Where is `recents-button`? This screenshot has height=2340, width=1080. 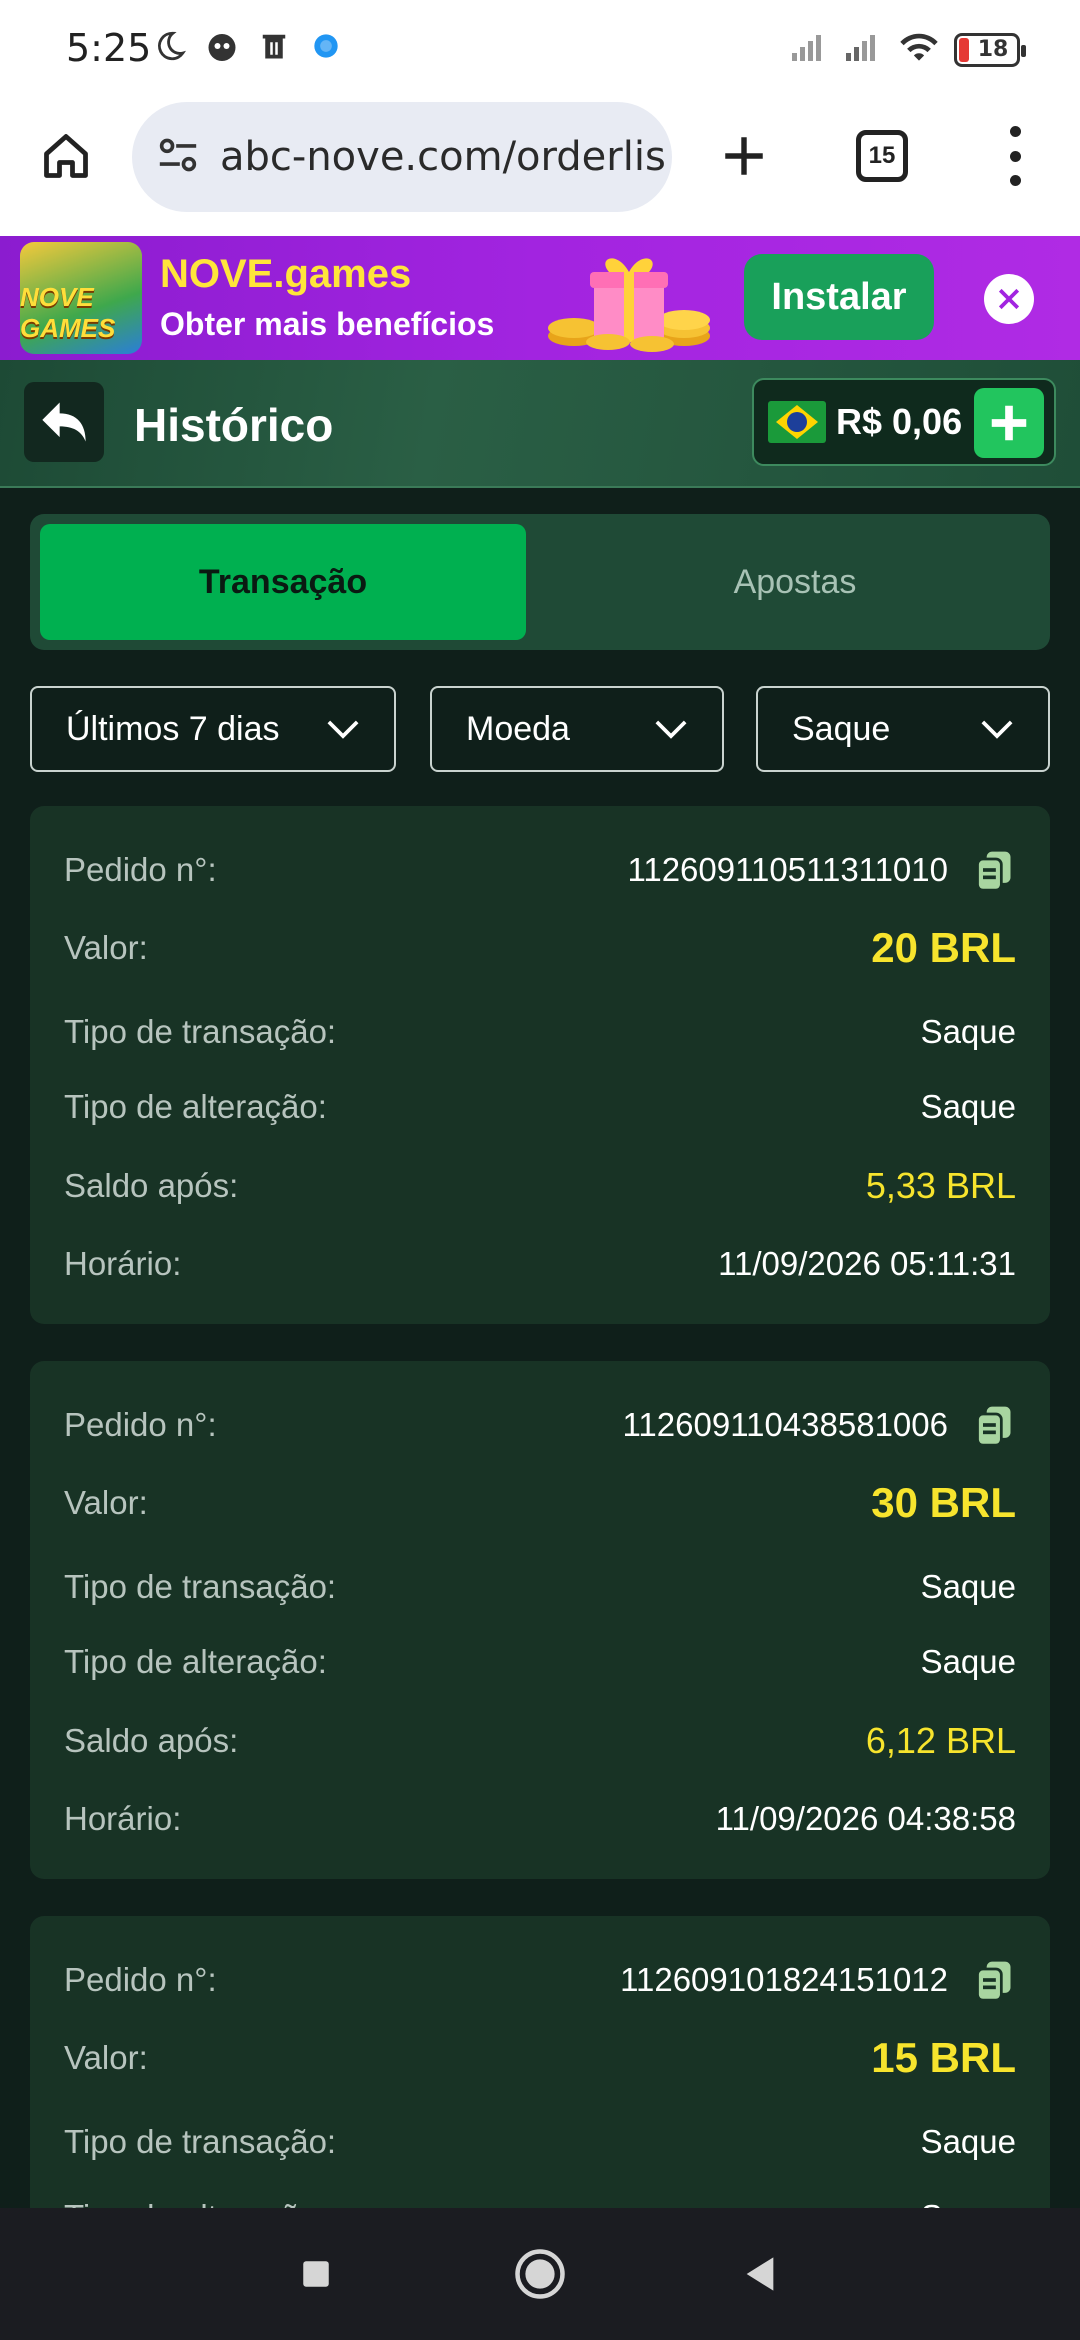 recents-button is located at coordinates (316, 2274).